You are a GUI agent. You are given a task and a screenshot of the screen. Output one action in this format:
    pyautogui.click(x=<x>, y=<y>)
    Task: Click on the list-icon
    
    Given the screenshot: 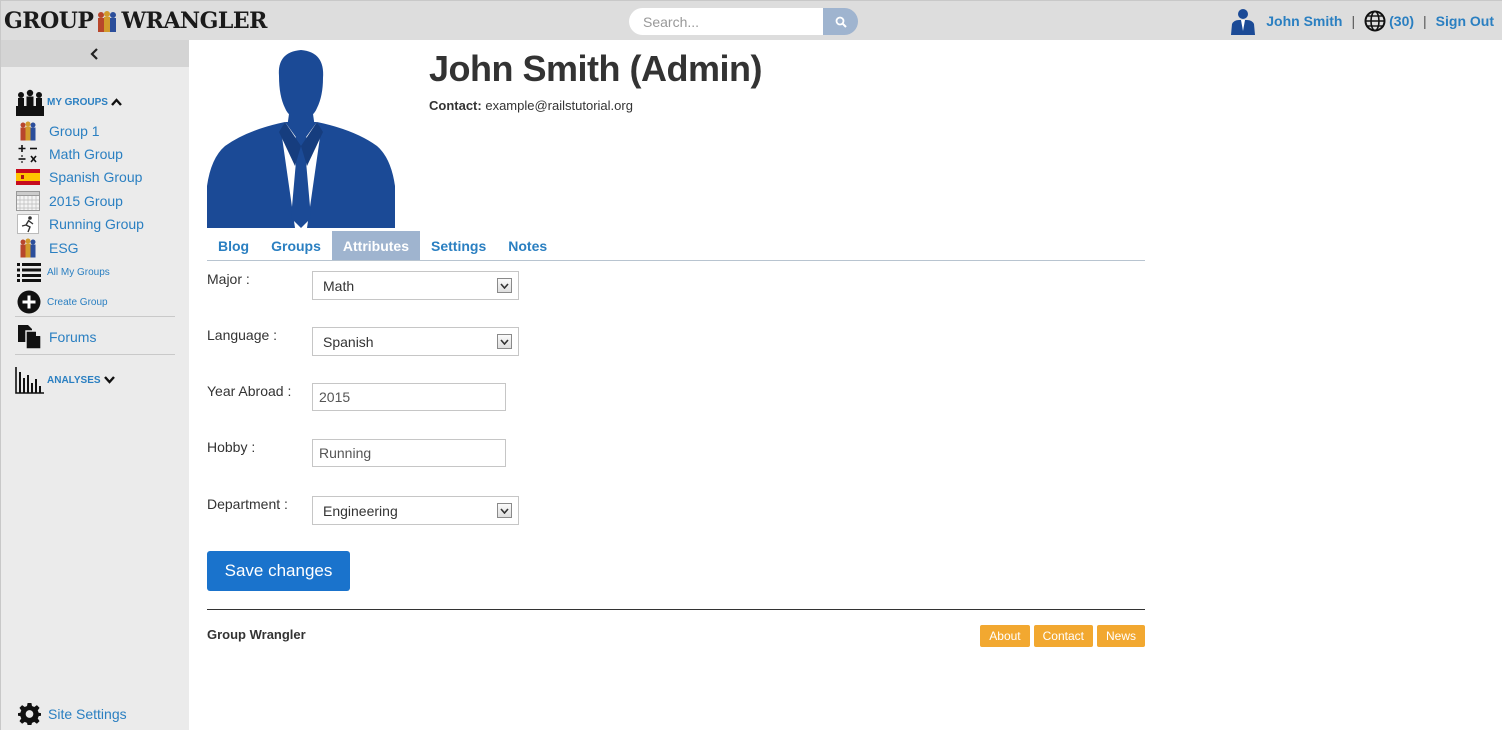 What is the action you would take?
    pyautogui.click(x=30, y=272)
    